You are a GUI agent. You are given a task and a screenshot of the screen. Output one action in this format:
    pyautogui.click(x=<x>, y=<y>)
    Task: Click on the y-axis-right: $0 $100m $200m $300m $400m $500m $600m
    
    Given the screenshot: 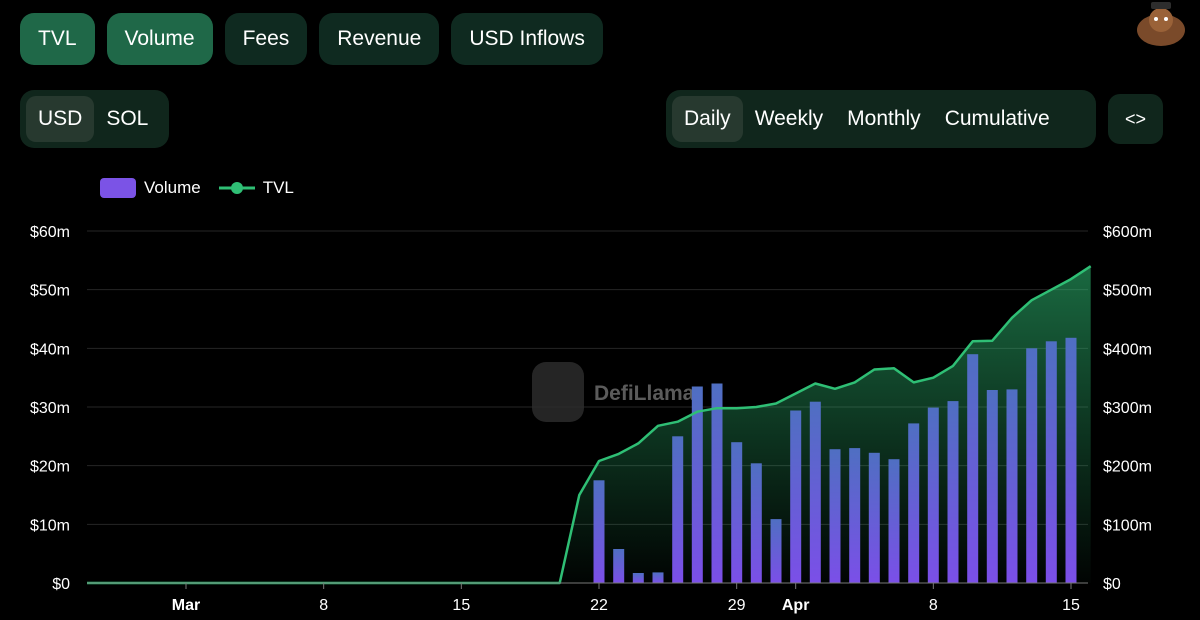 What is the action you would take?
    pyautogui.click(x=1127, y=408)
    